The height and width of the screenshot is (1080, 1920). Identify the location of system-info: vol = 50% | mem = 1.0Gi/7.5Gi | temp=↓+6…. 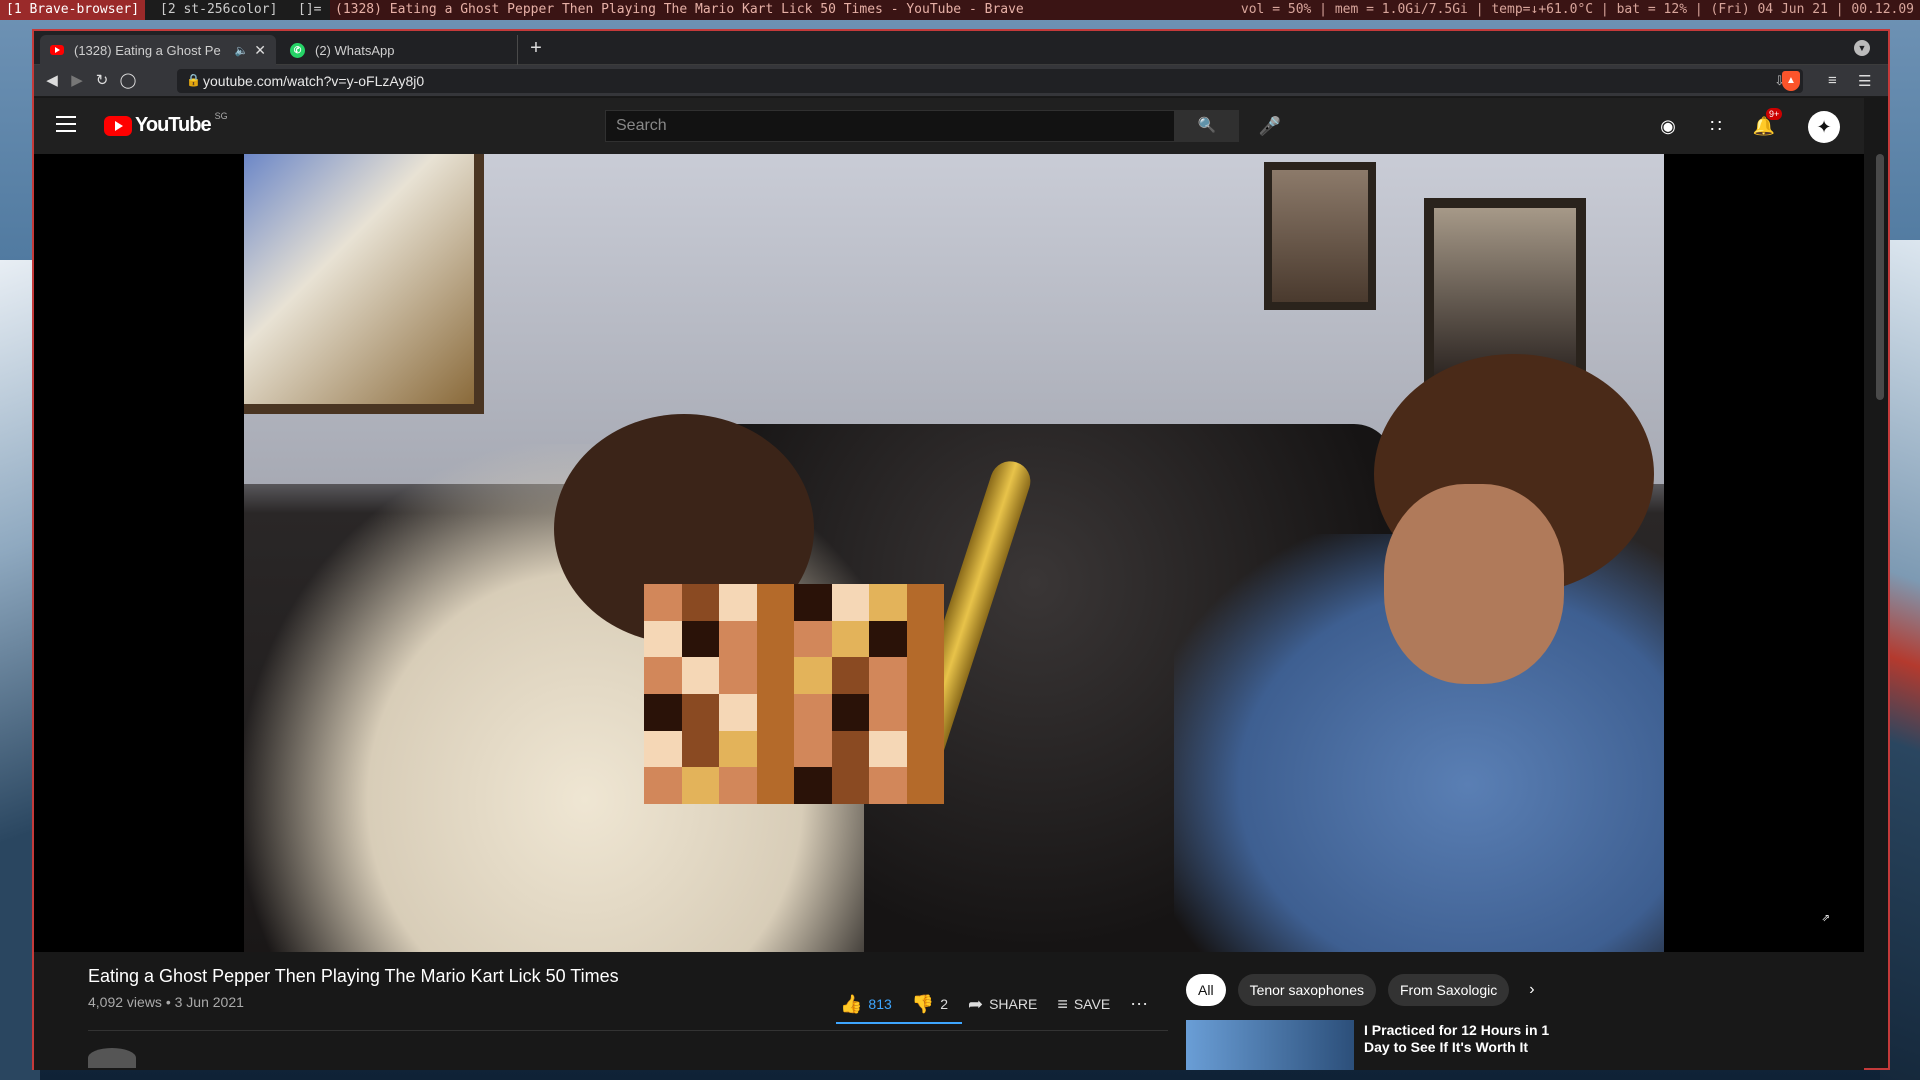
(1577, 9).